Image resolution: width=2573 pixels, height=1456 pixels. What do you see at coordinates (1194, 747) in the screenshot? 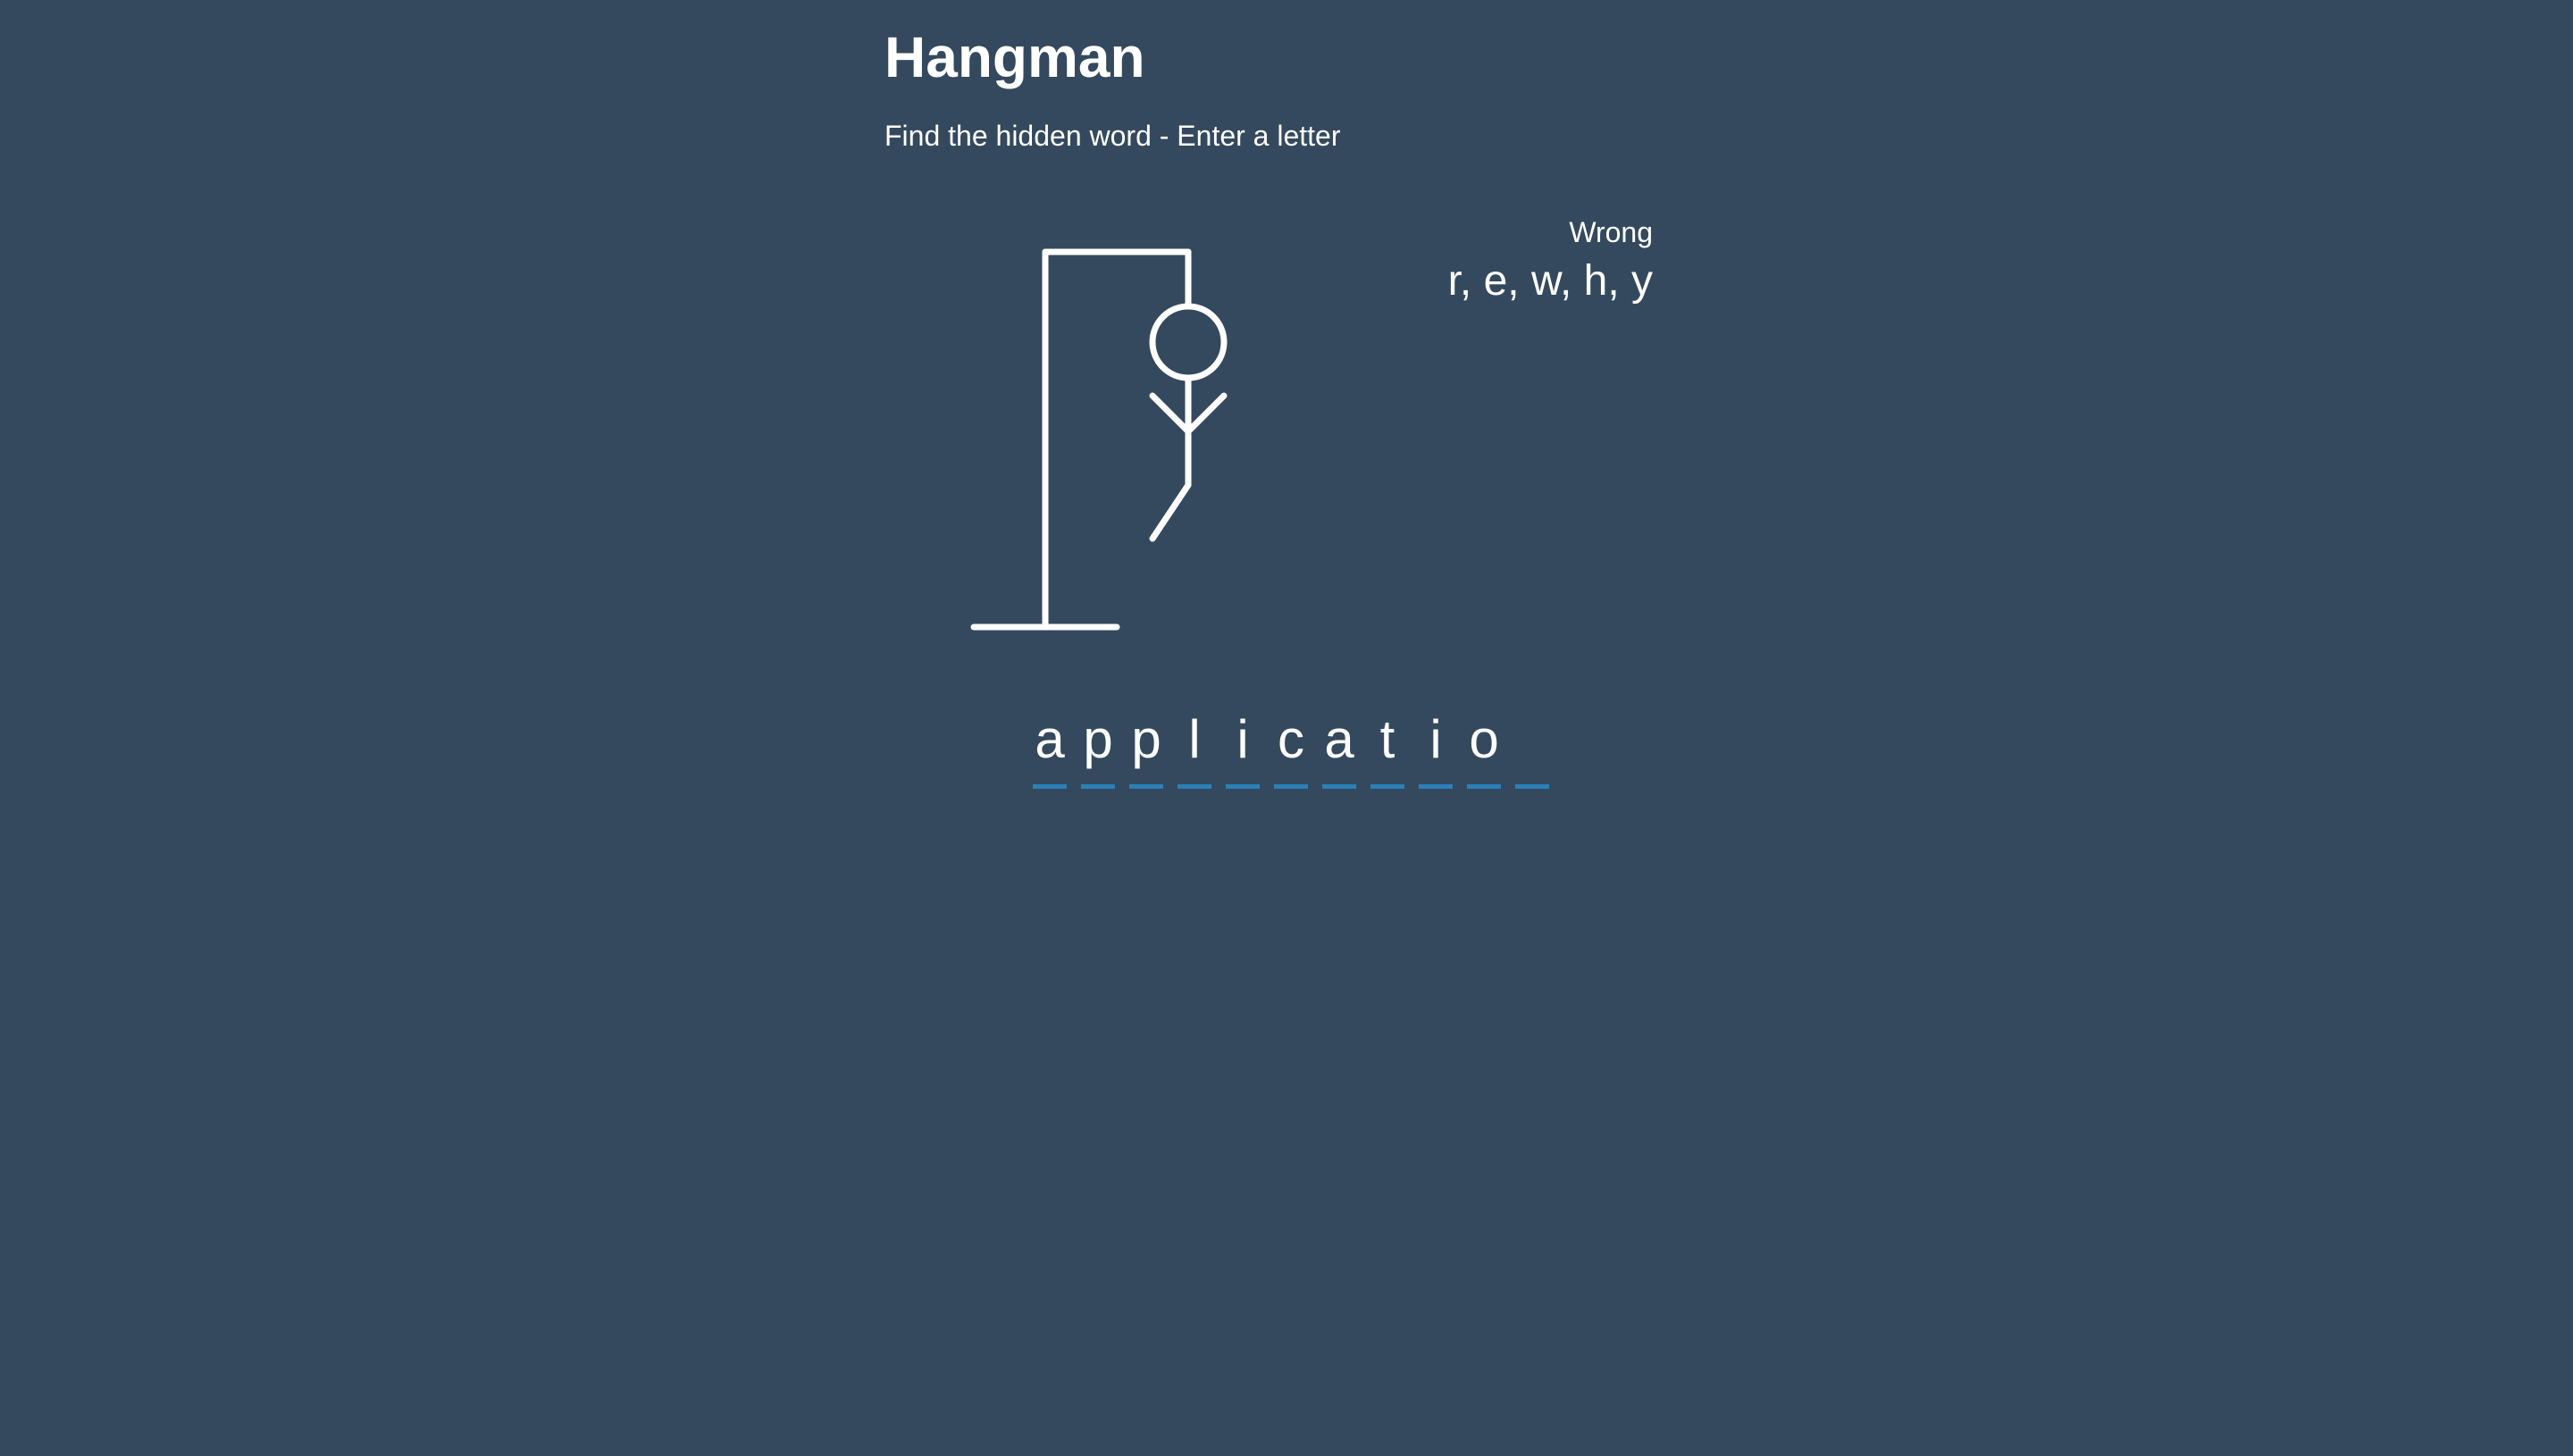
I see `word-letter: l` at bounding box center [1194, 747].